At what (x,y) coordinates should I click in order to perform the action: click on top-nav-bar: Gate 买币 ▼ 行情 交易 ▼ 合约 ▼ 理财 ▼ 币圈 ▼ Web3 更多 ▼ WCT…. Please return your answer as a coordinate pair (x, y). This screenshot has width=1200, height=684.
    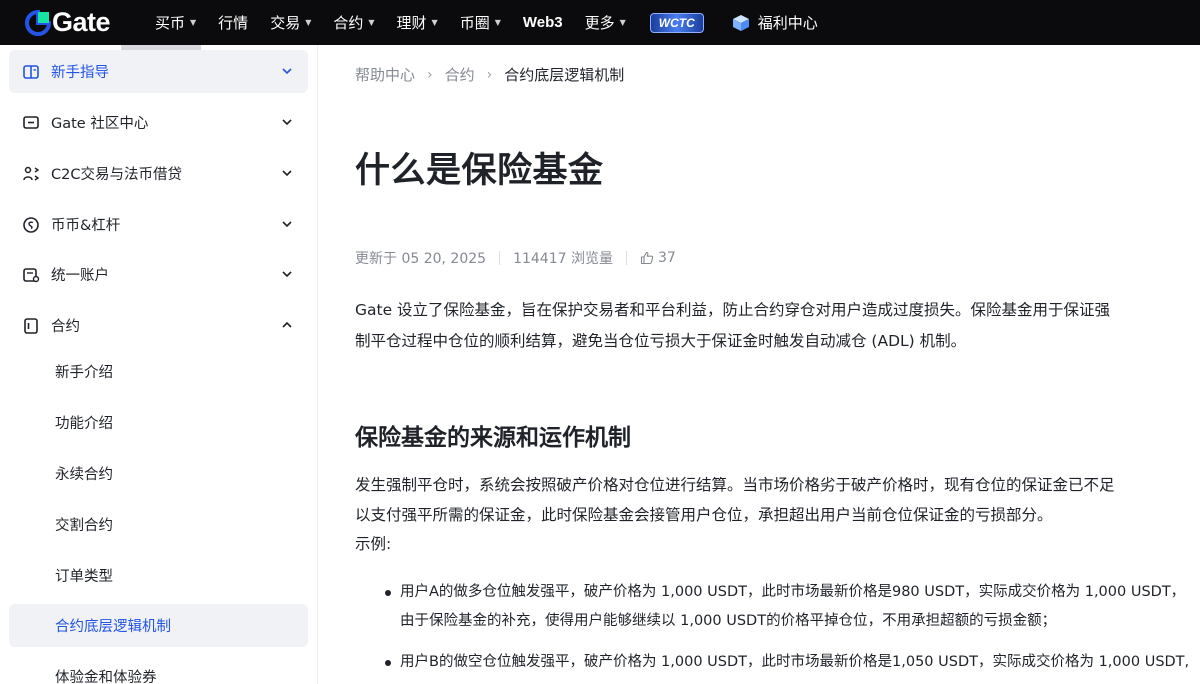
    Looking at the image, I should click on (600, 22).